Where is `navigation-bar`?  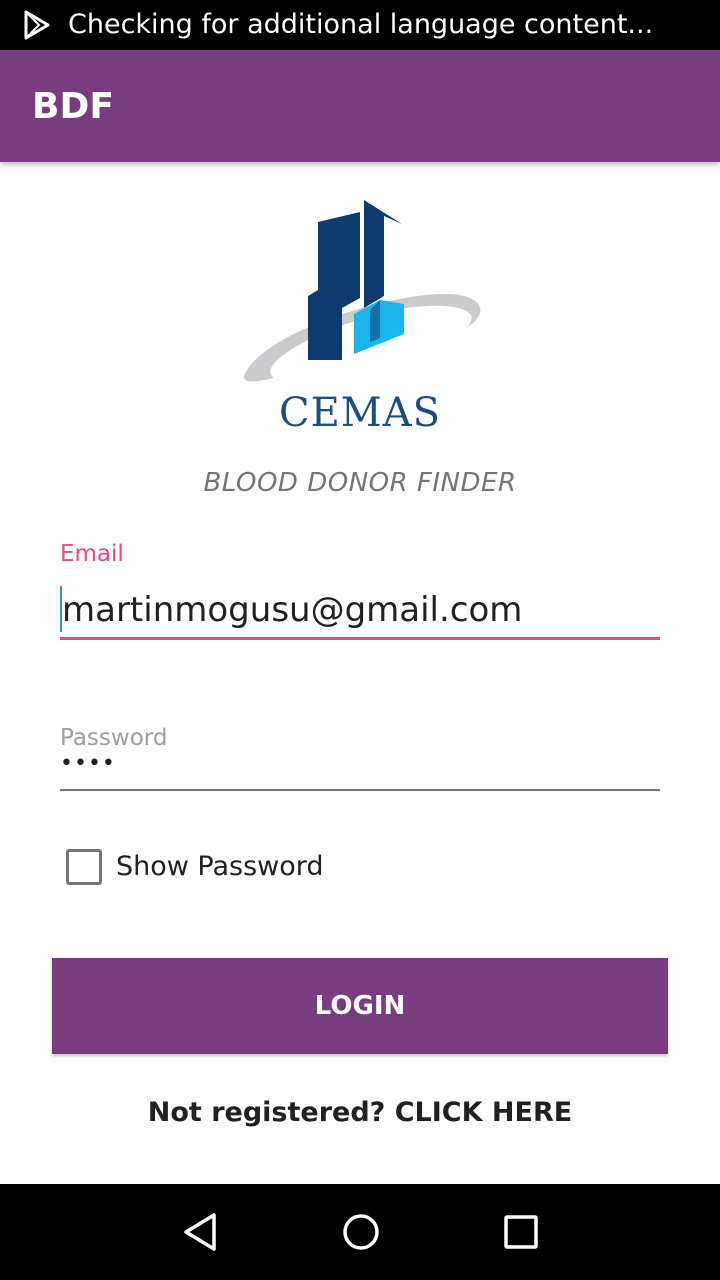
navigation-bar is located at coordinates (360, 1232).